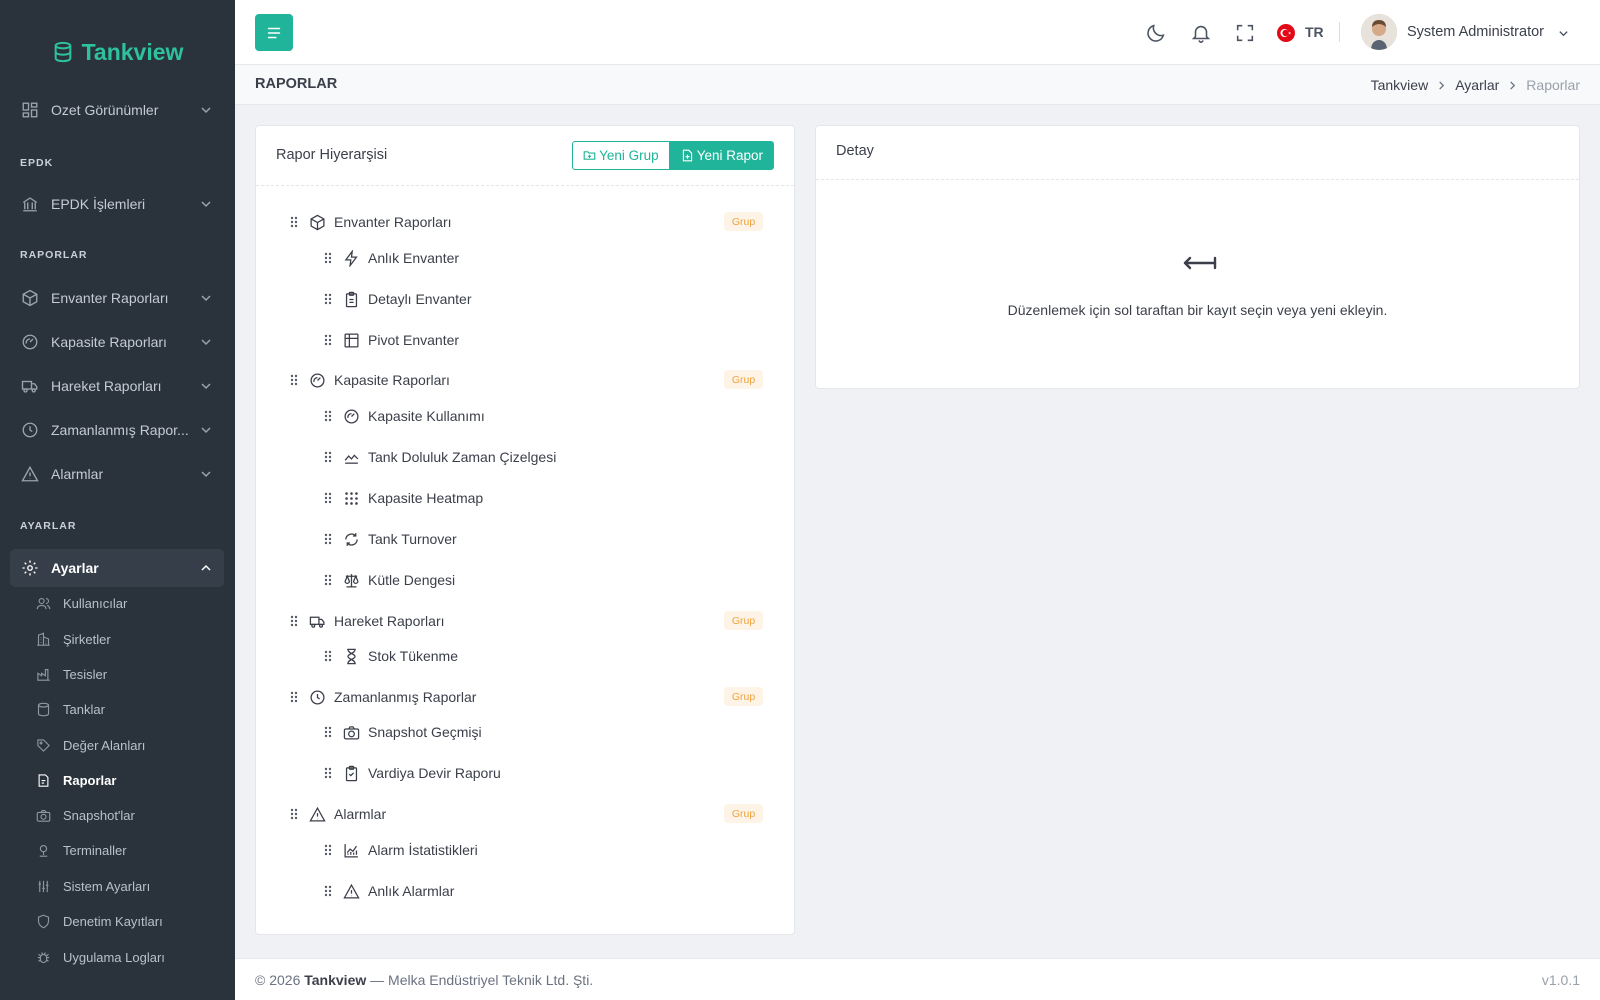  Describe the element at coordinates (393, 222) in the screenshot. I see `tree-group-label: Envanter Raporları` at that location.